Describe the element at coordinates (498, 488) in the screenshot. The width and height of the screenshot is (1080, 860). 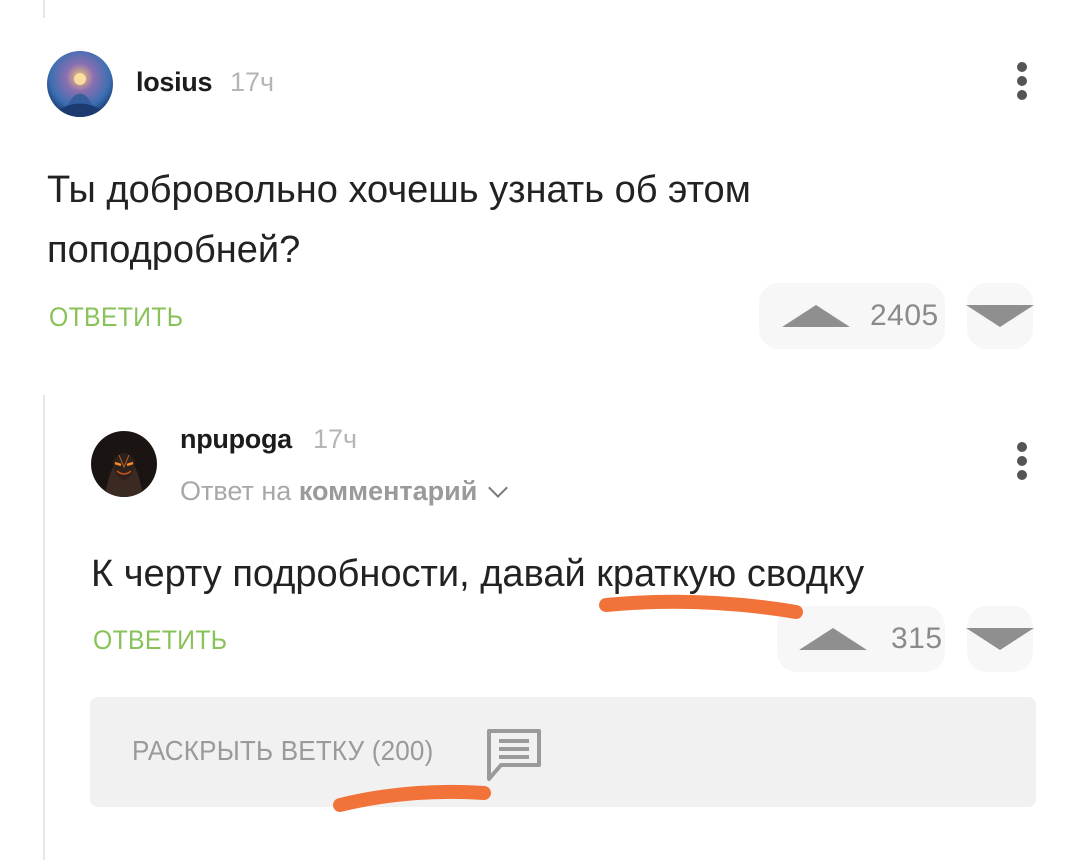
I see `chevron-down-icon` at that location.